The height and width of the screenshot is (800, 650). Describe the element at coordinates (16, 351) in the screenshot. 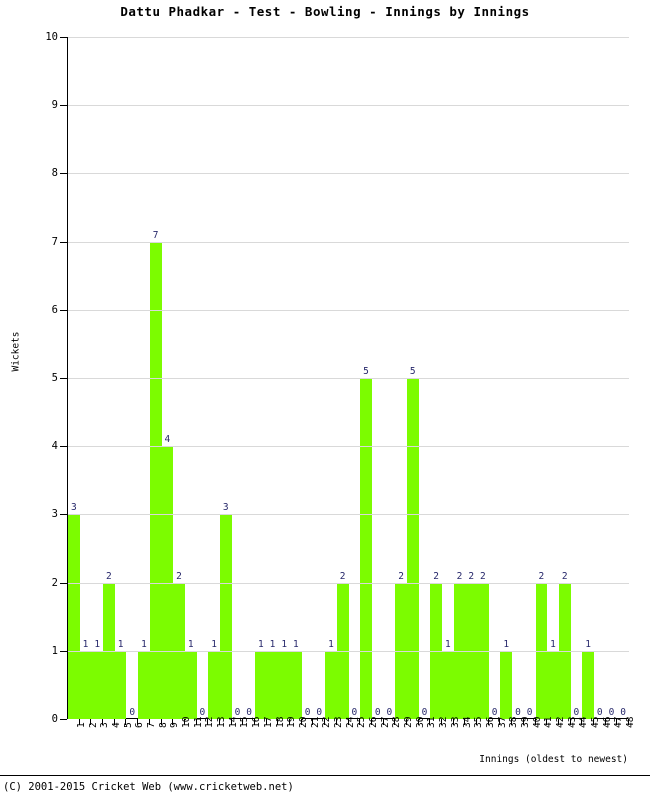

I see `y-axis-title: Wickets` at that location.